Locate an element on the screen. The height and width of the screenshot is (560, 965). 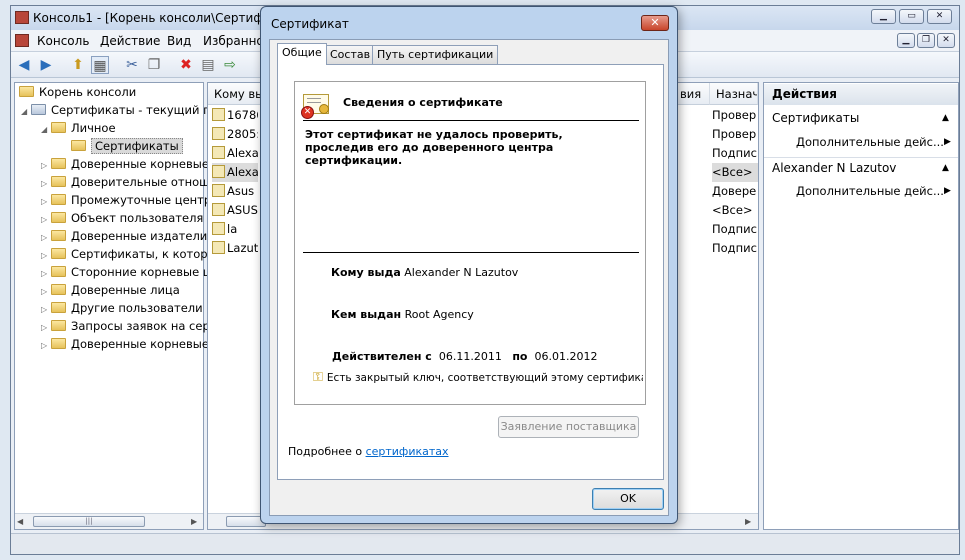
cell-purpose: Подпис is located at coordinates (734, 153).